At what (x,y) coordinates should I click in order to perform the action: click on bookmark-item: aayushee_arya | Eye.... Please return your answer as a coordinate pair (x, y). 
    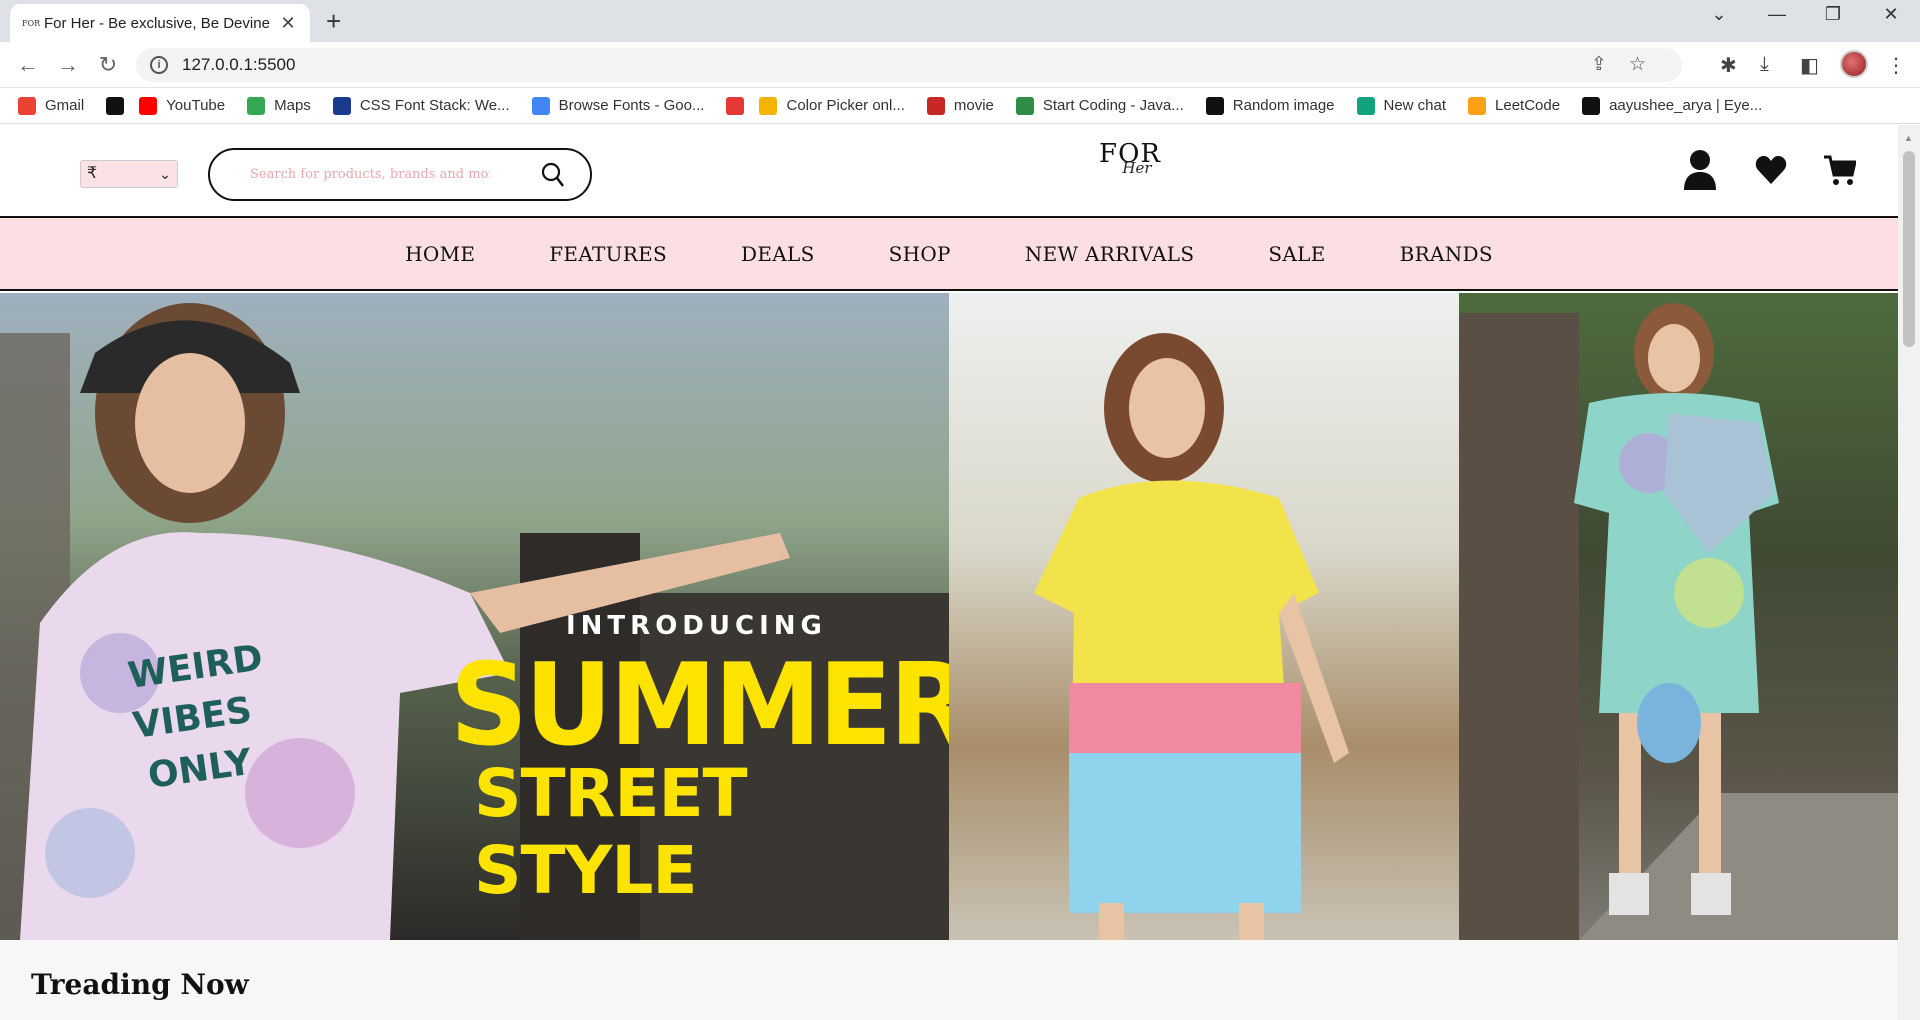
    Looking at the image, I should click on (1672, 105).